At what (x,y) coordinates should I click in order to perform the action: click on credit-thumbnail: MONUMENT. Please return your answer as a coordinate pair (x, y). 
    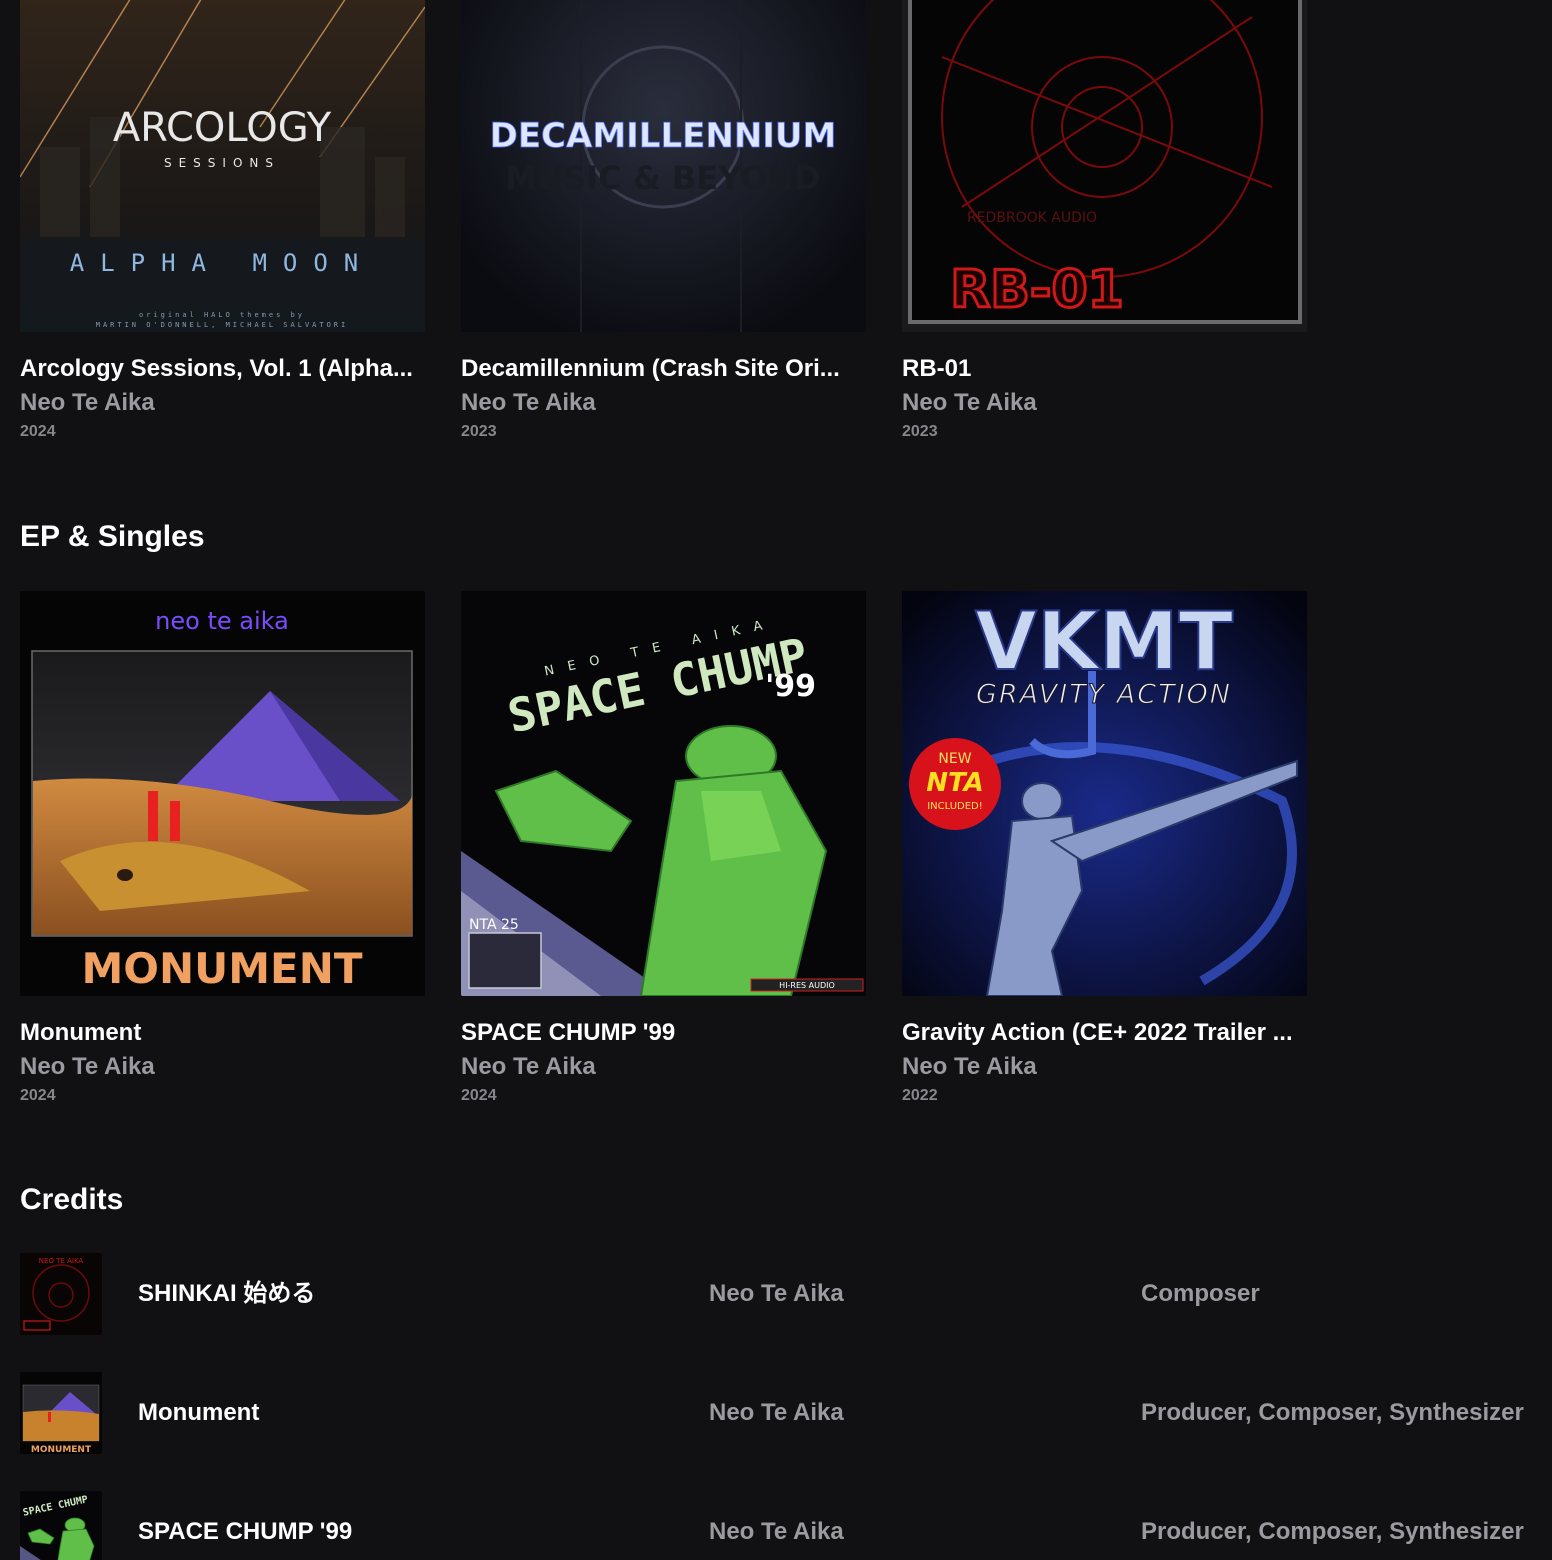
    Looking at the image, I should click on (61, 1413).